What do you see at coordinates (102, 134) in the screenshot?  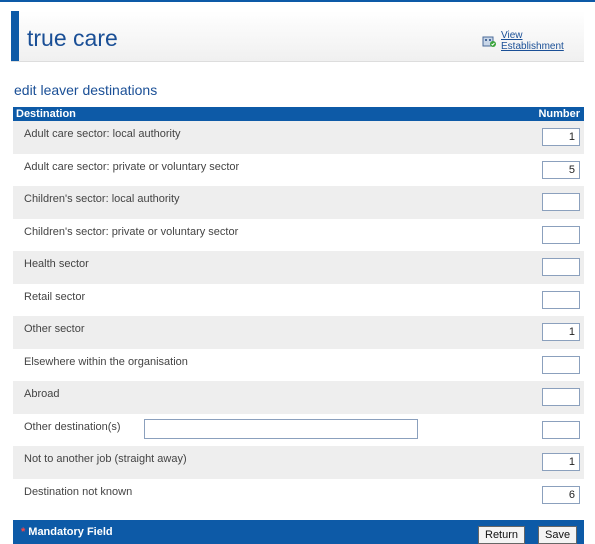 I see `row-label: Adult care sector: local authority` at bounding box center [102, 134].